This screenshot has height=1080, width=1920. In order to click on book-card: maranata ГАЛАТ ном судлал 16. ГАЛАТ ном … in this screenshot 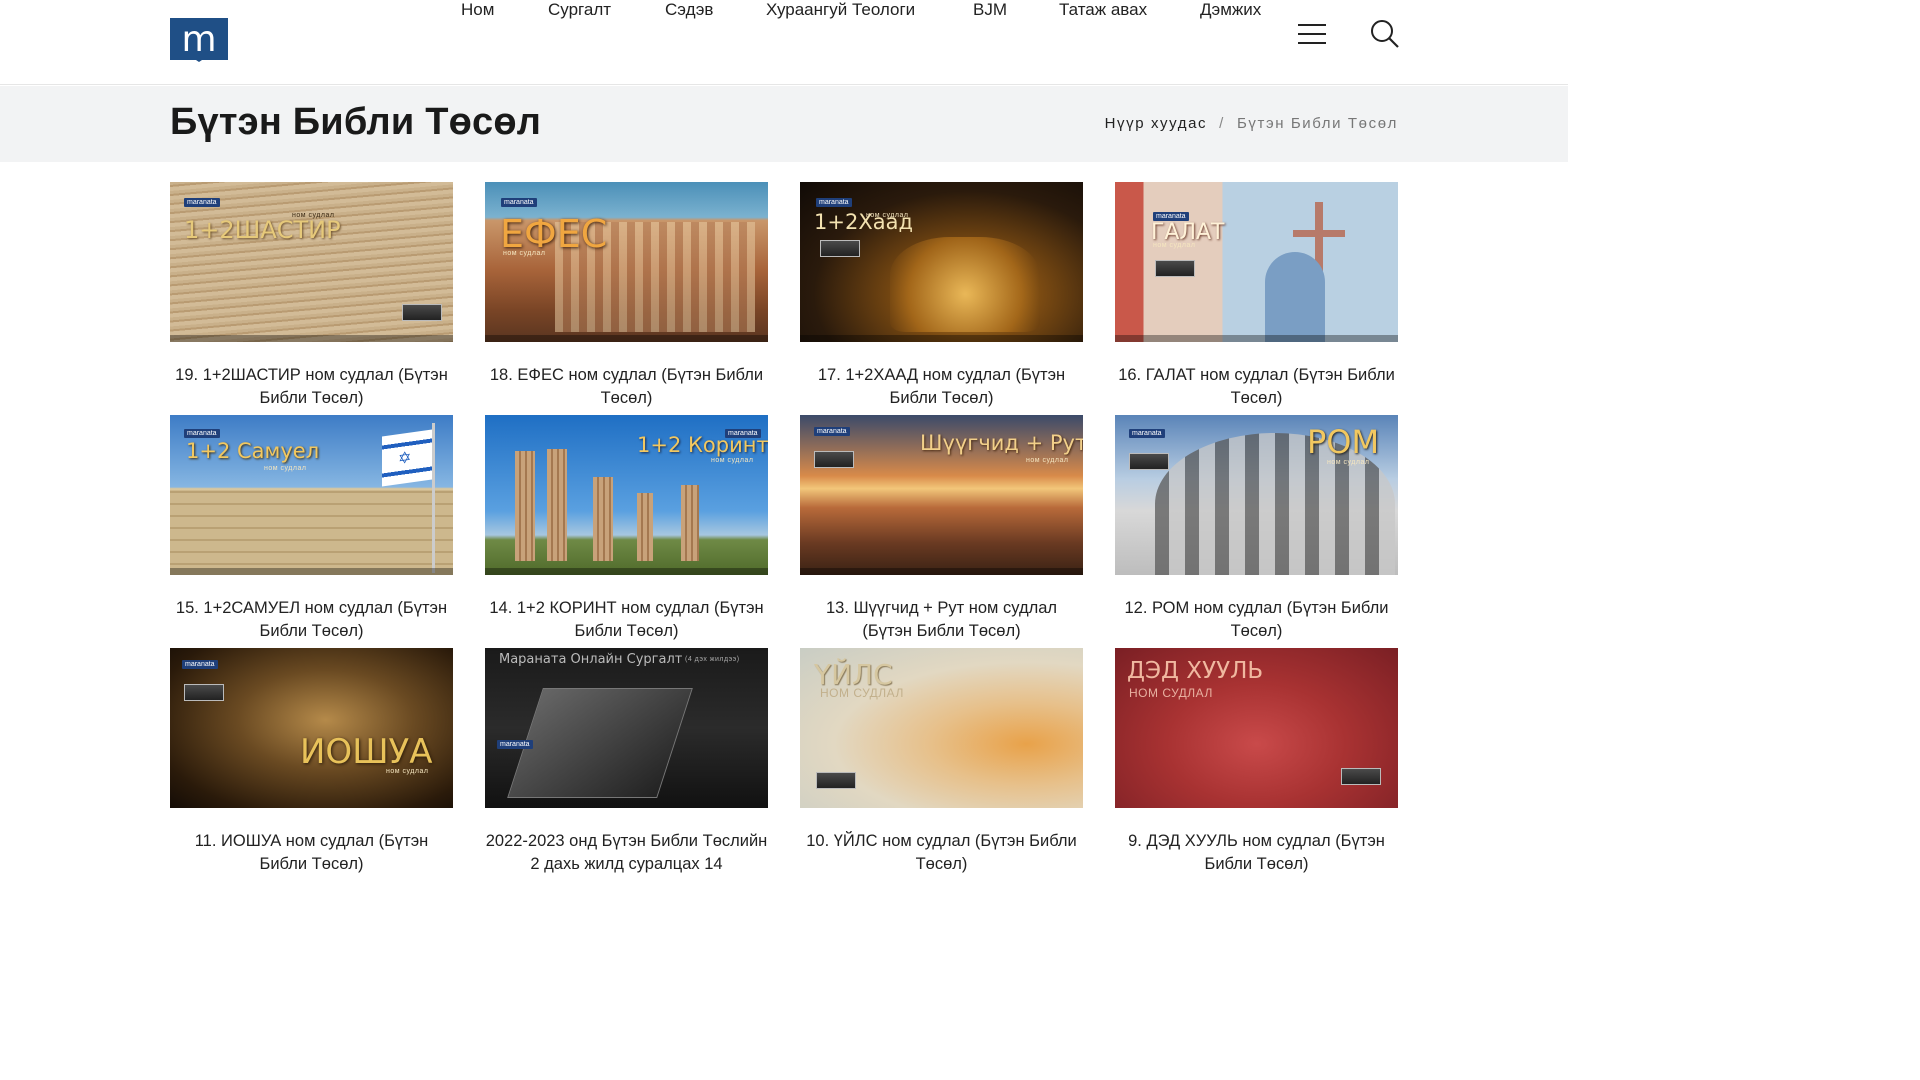, I will do `click(1256, 296)`.